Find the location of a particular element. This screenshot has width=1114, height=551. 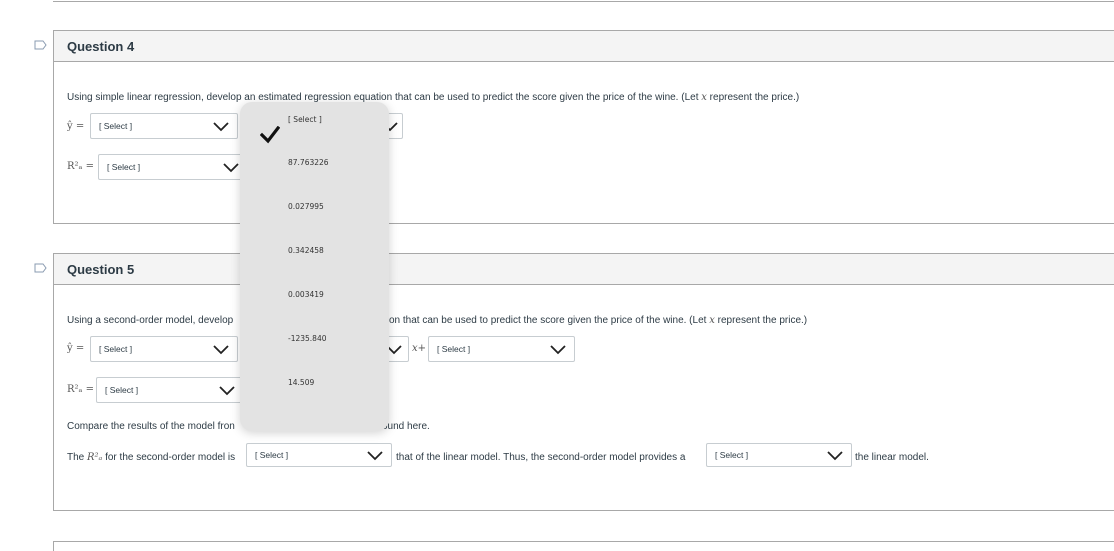

x-plus-term: x+ is located at coordinates (419, 348).